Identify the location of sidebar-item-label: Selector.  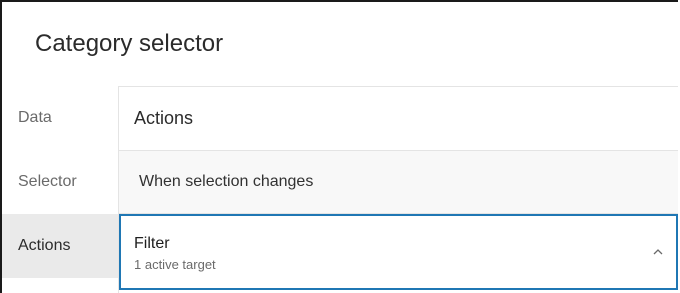
(47, 181).